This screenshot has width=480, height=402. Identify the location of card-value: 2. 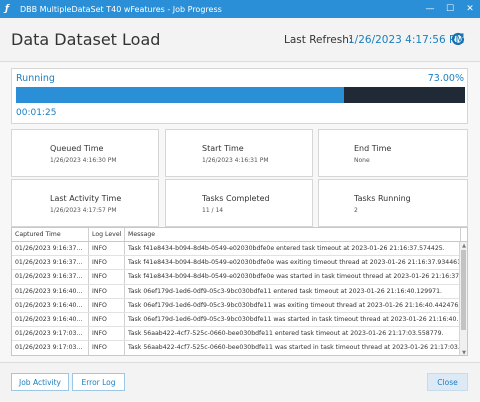
(356, 210).